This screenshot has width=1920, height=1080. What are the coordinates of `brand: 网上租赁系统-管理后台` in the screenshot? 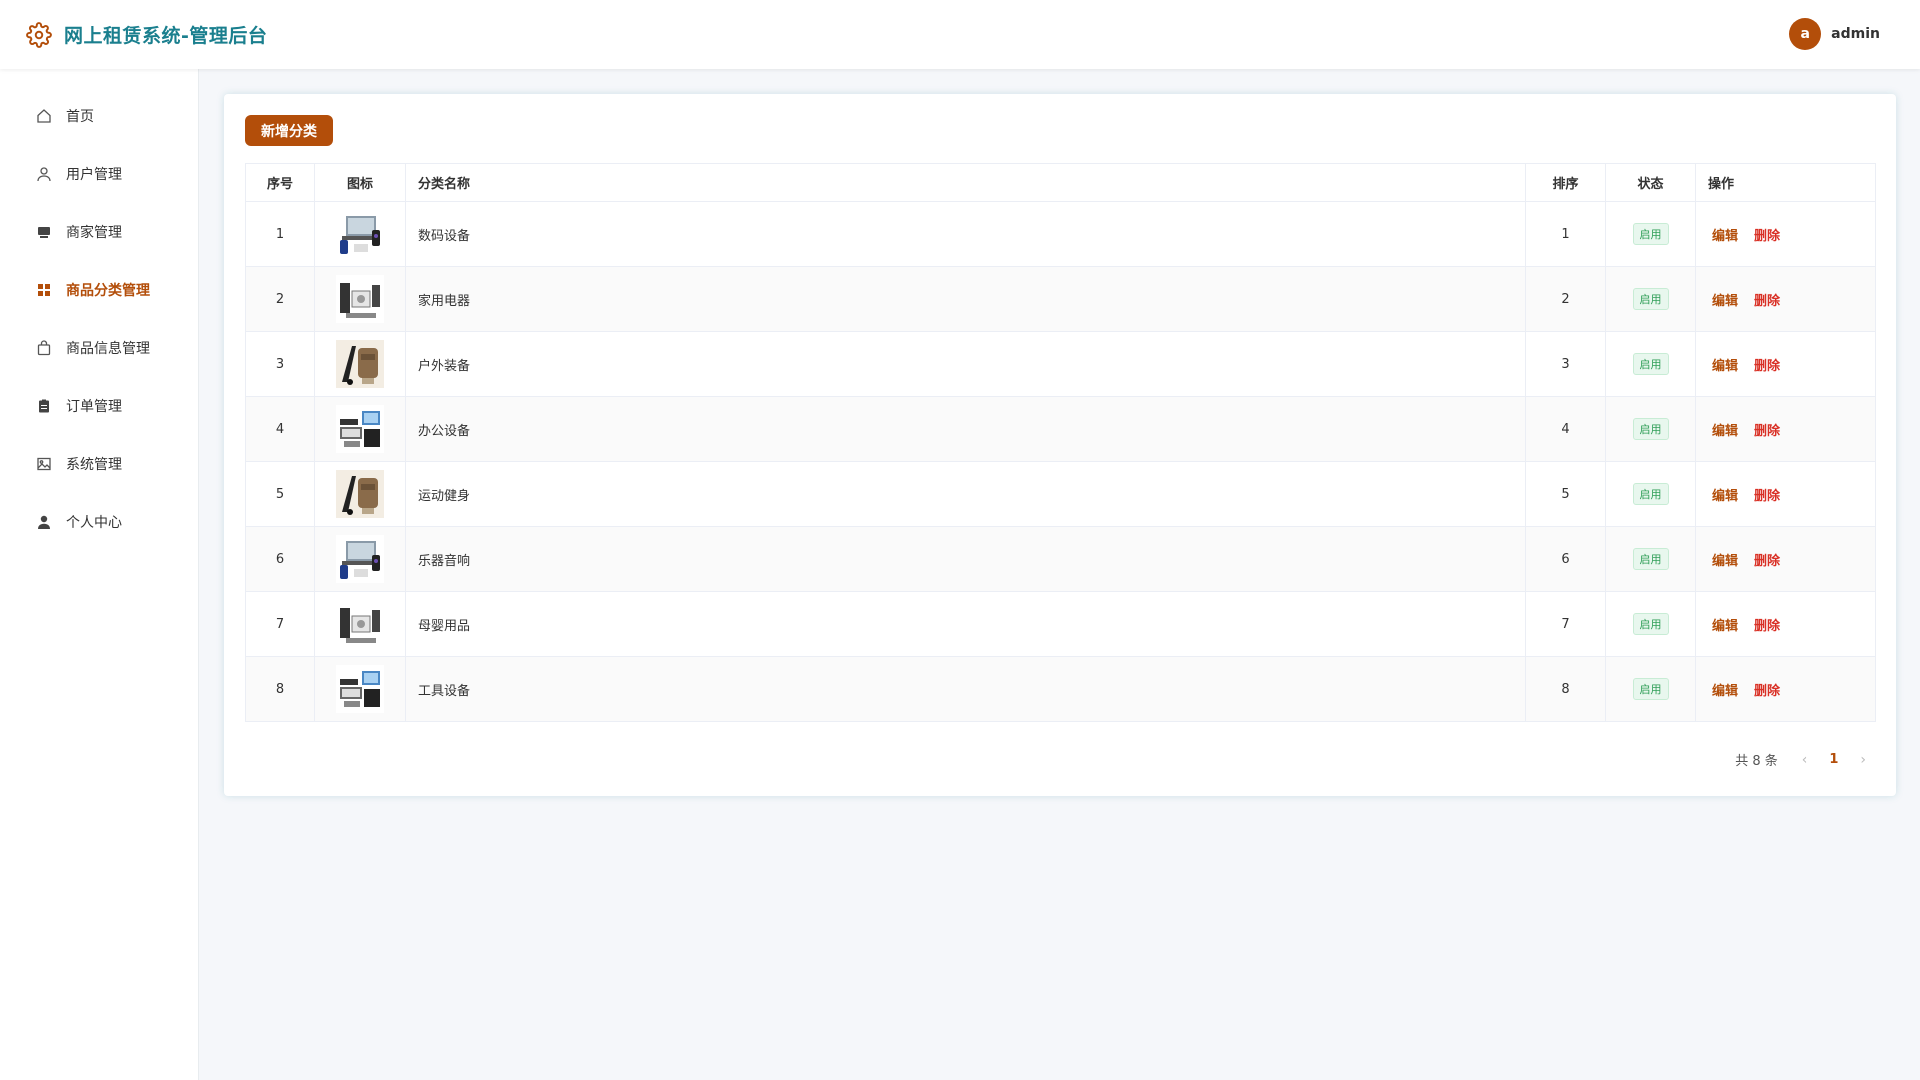 It's located at (146, 34).